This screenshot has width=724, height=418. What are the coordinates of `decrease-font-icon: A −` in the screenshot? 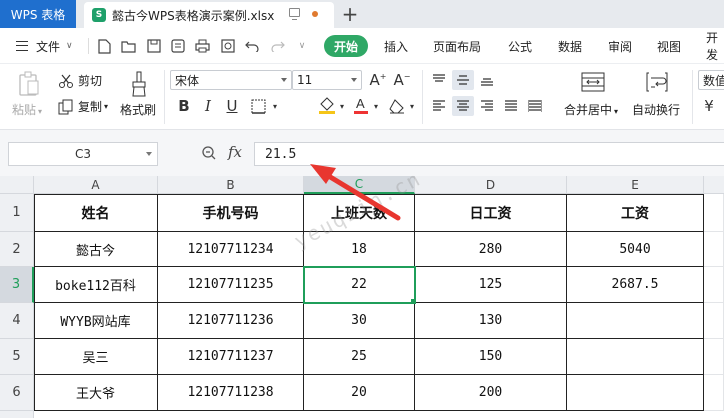 It's located at (402, 80).